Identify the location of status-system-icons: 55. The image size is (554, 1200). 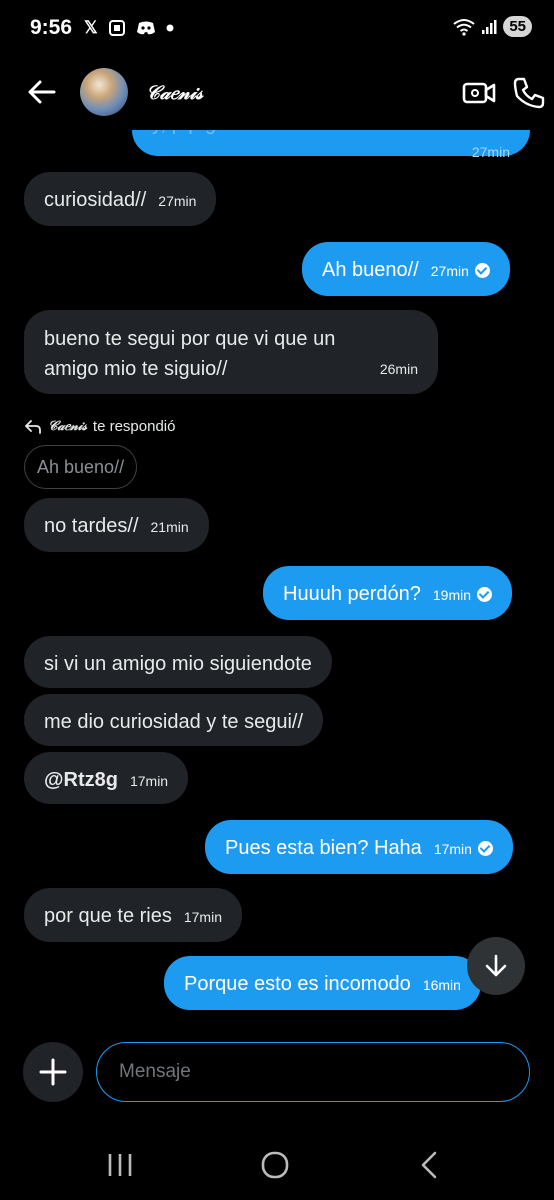
(492, 26).